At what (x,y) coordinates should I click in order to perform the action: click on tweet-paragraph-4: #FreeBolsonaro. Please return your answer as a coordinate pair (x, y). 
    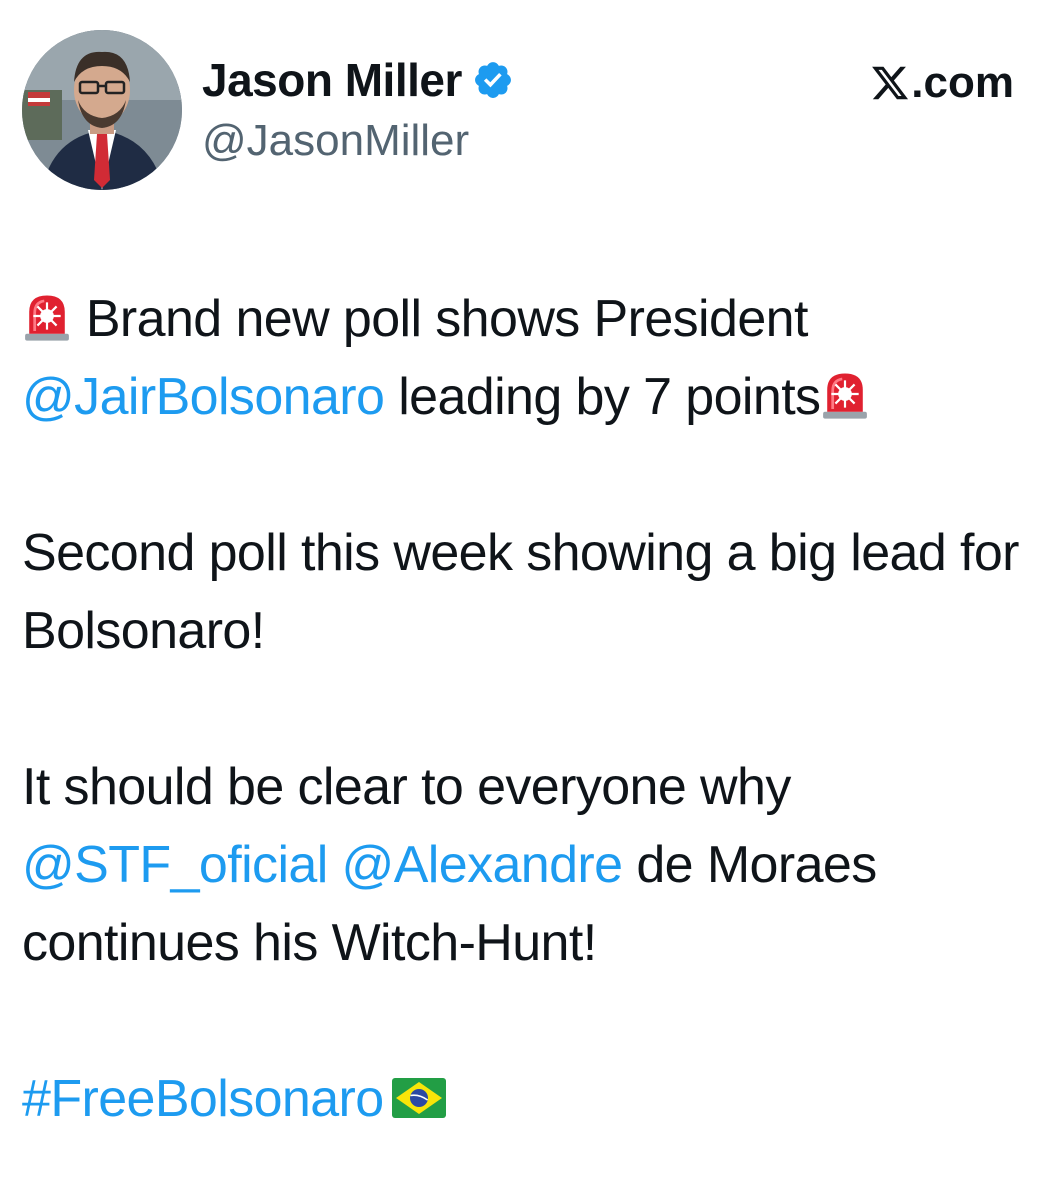
    Looking at the image, I should click on (527, 1099).